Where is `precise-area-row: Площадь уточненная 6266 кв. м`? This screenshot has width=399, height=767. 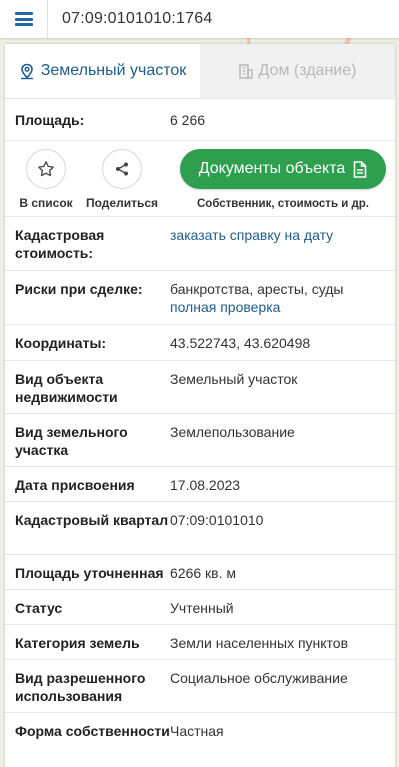 precise-area-row: Площадь уточненная 6266 кв. м is located at coordinates (200, 572).